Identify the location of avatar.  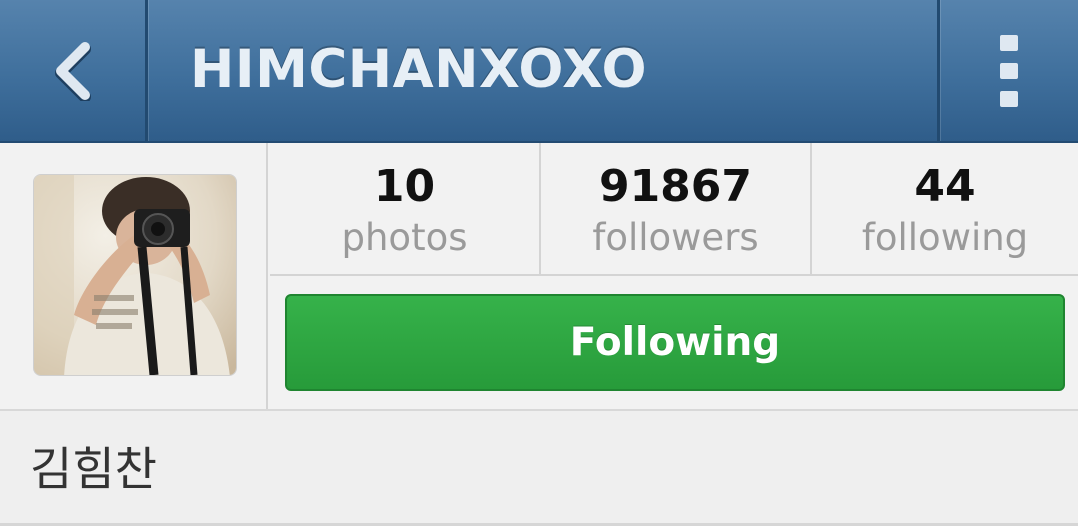
(135, 275).